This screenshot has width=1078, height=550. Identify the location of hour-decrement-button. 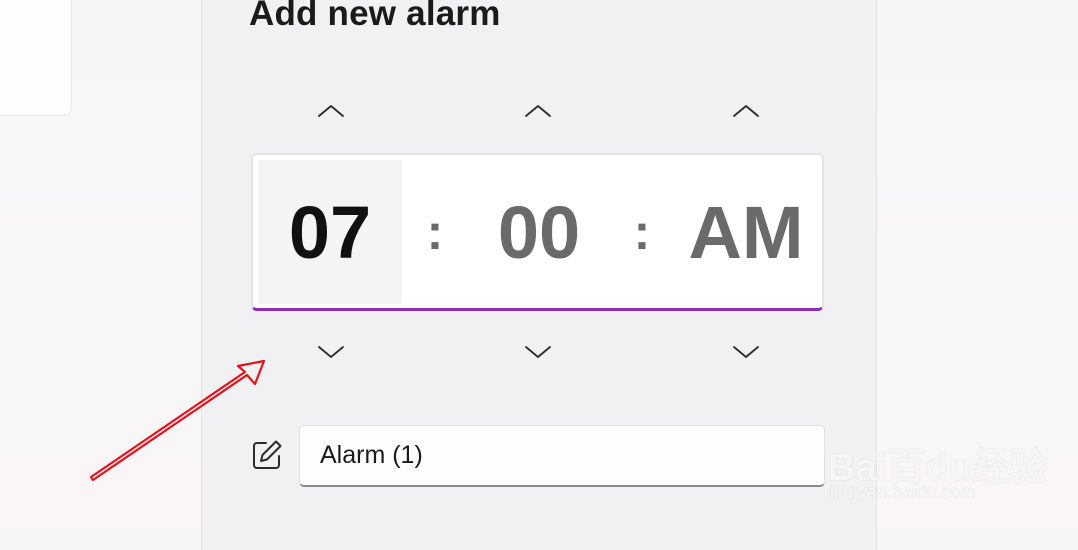
(331, 352).